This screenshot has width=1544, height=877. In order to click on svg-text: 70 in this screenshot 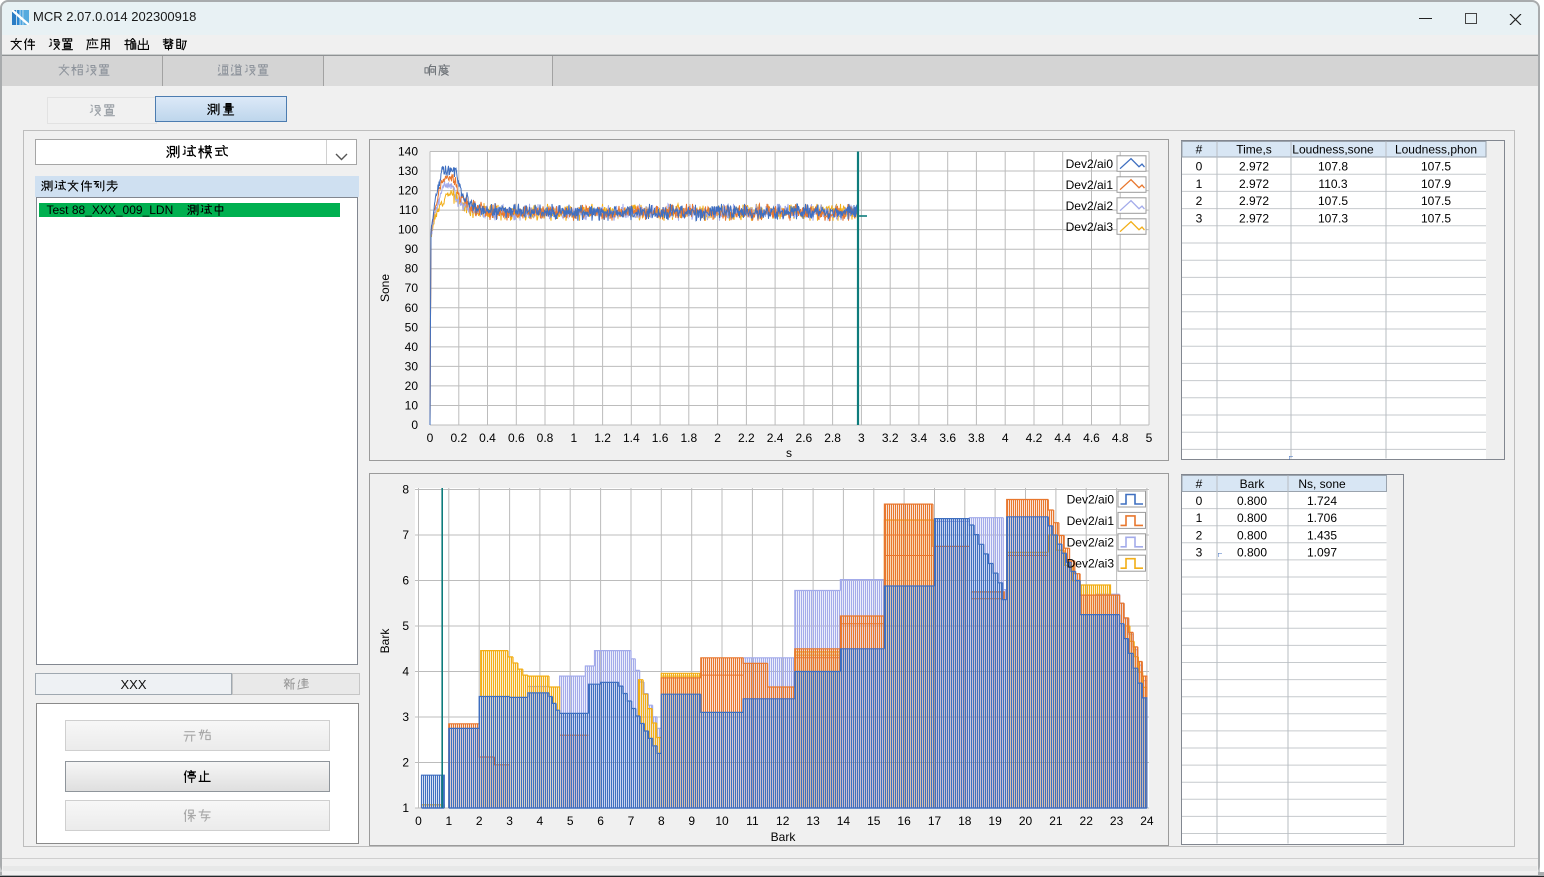, I will do `click(412, 288)`.